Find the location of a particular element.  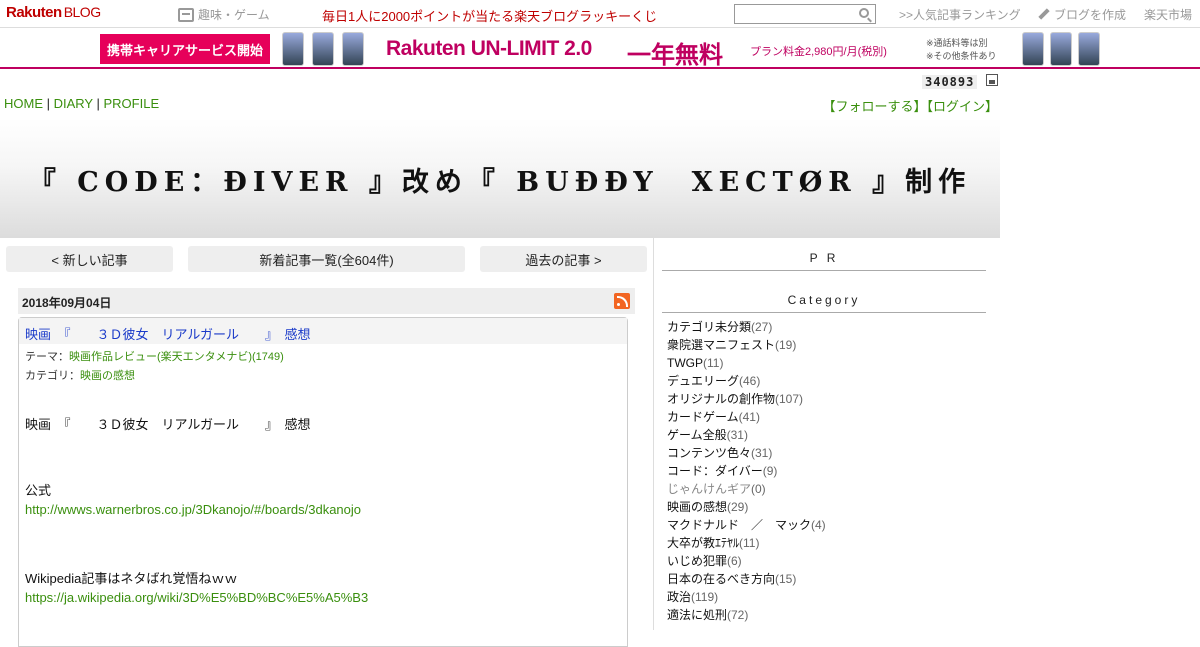

category-item: コンテンツ色々(31) is located at coordinates (746, 453).